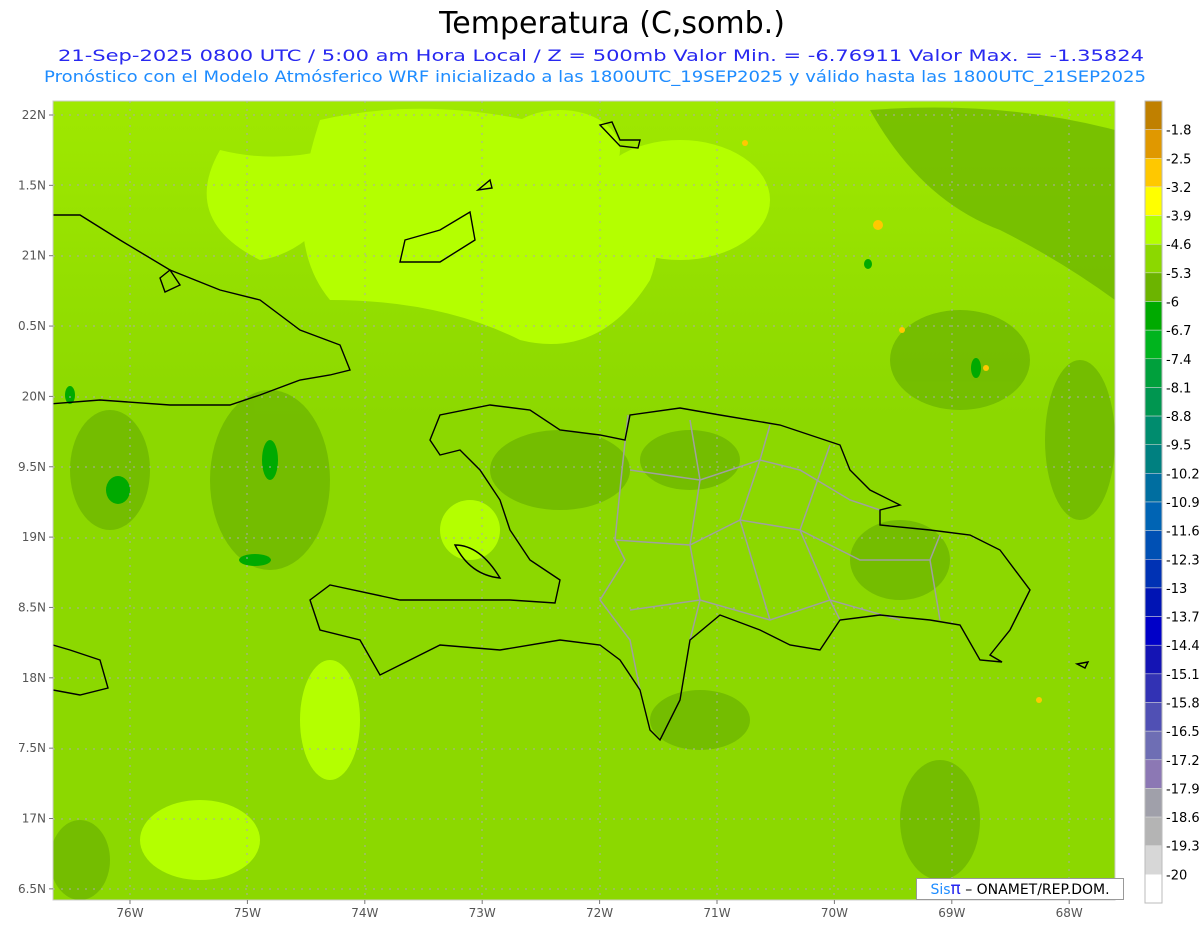 The image size is (1200, 927). I want to click on colorbar-label: -1.8, so click(1178, 131).